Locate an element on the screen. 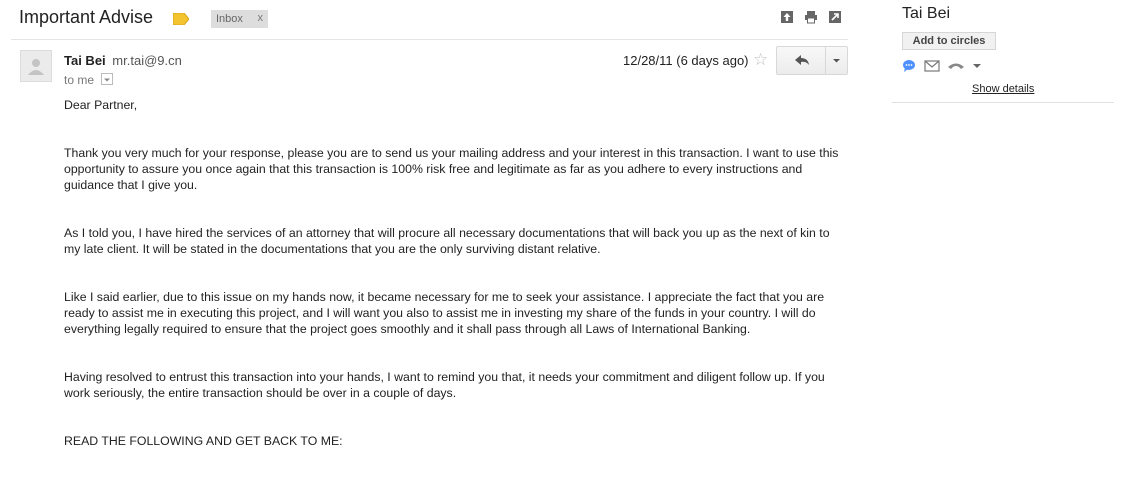  show-details-link: Show details is located at coordinates (1003, 89).